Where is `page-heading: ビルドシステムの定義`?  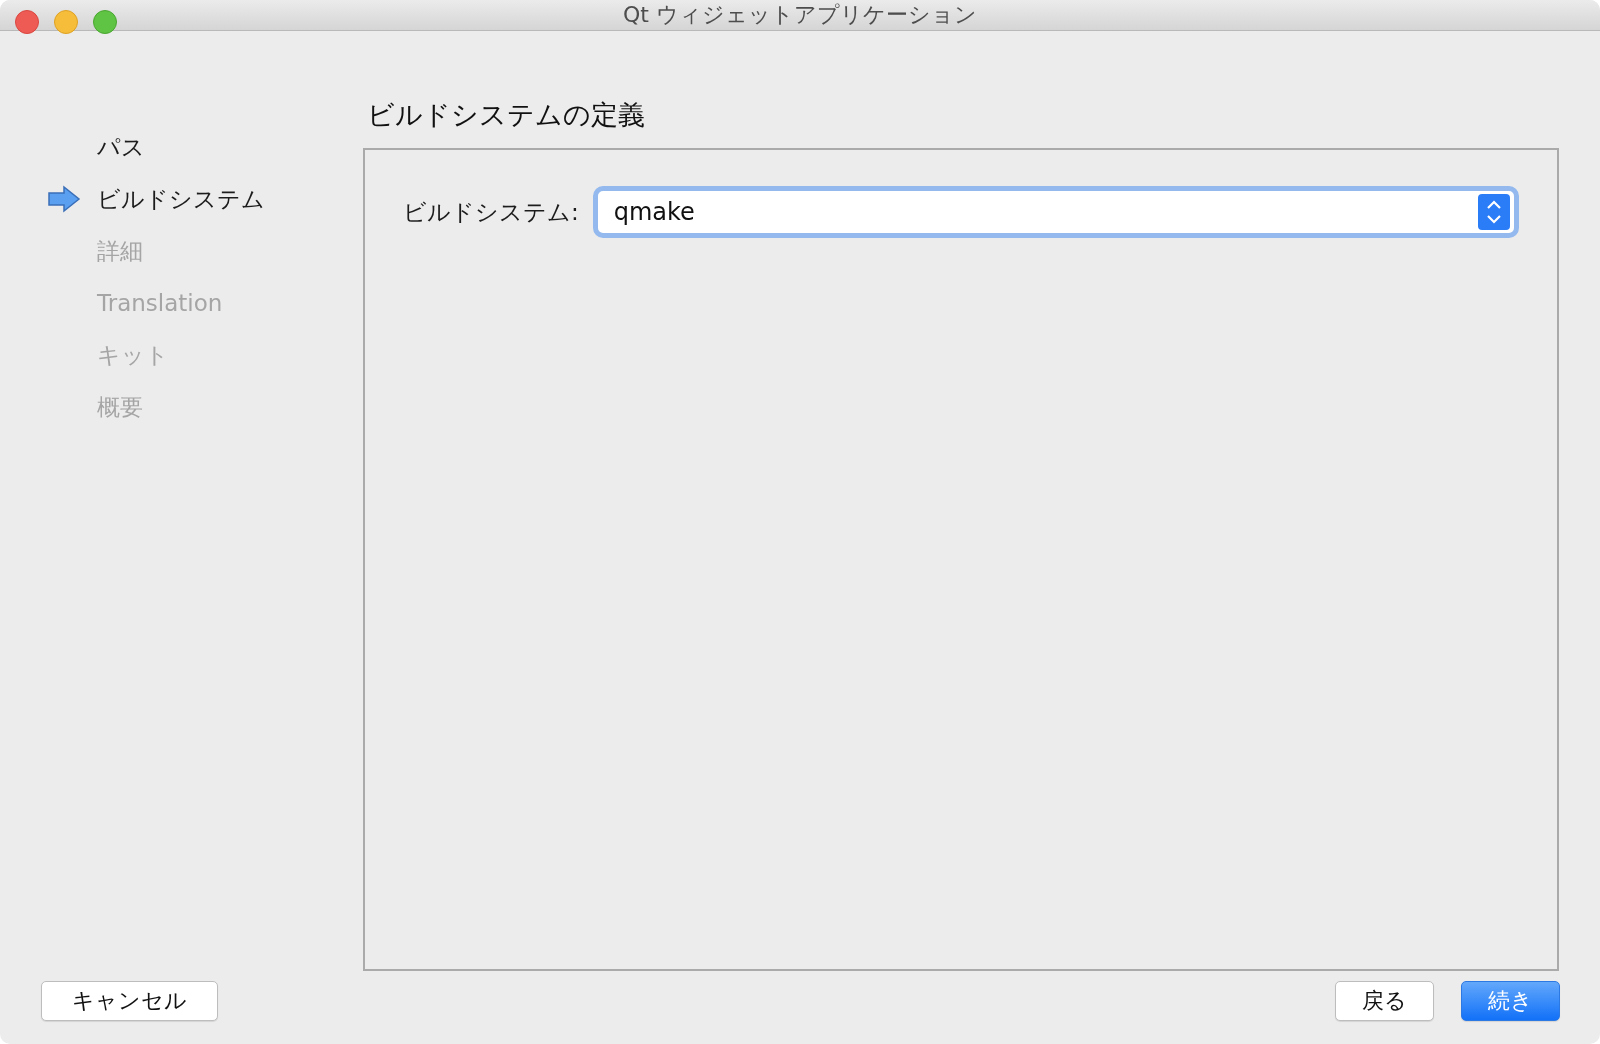 page-heading: ビルドシステムの定義 is located at coordinates (506, 115).